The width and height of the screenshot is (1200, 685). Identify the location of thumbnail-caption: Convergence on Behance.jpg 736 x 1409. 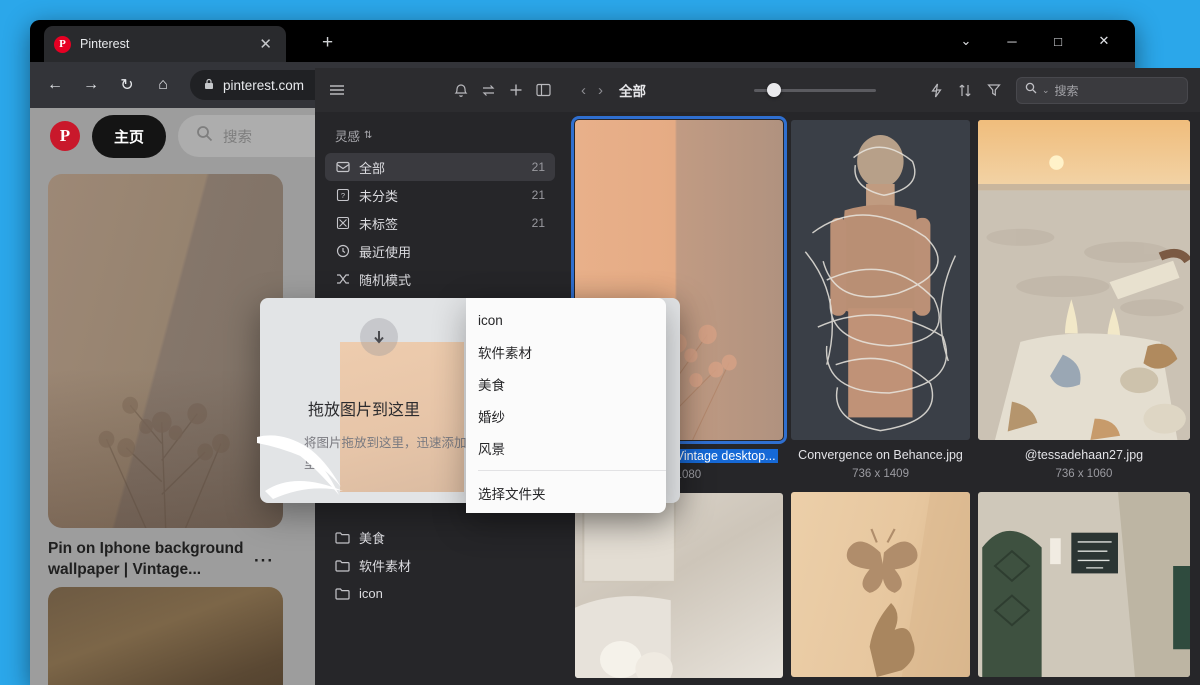
(880, 463).